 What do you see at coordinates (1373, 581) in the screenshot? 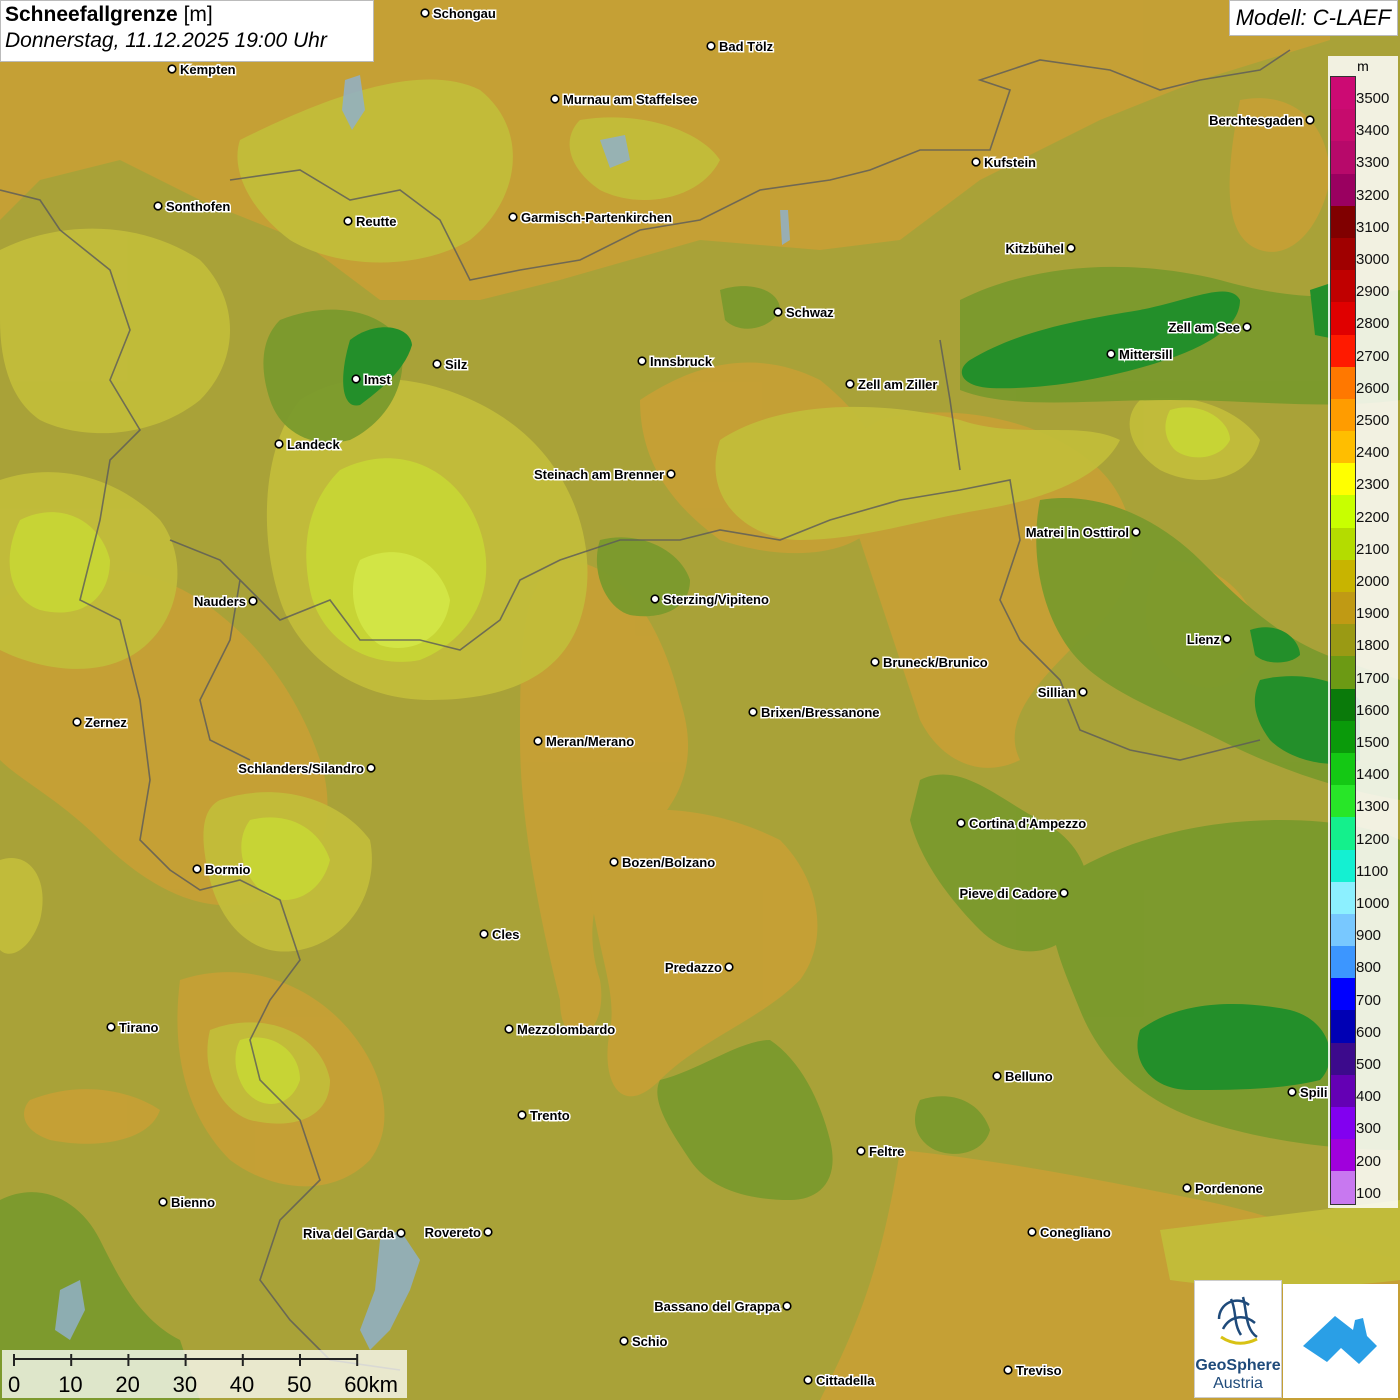
I see `legend-label-2000: 2000` at bounding box center [1373, 581].